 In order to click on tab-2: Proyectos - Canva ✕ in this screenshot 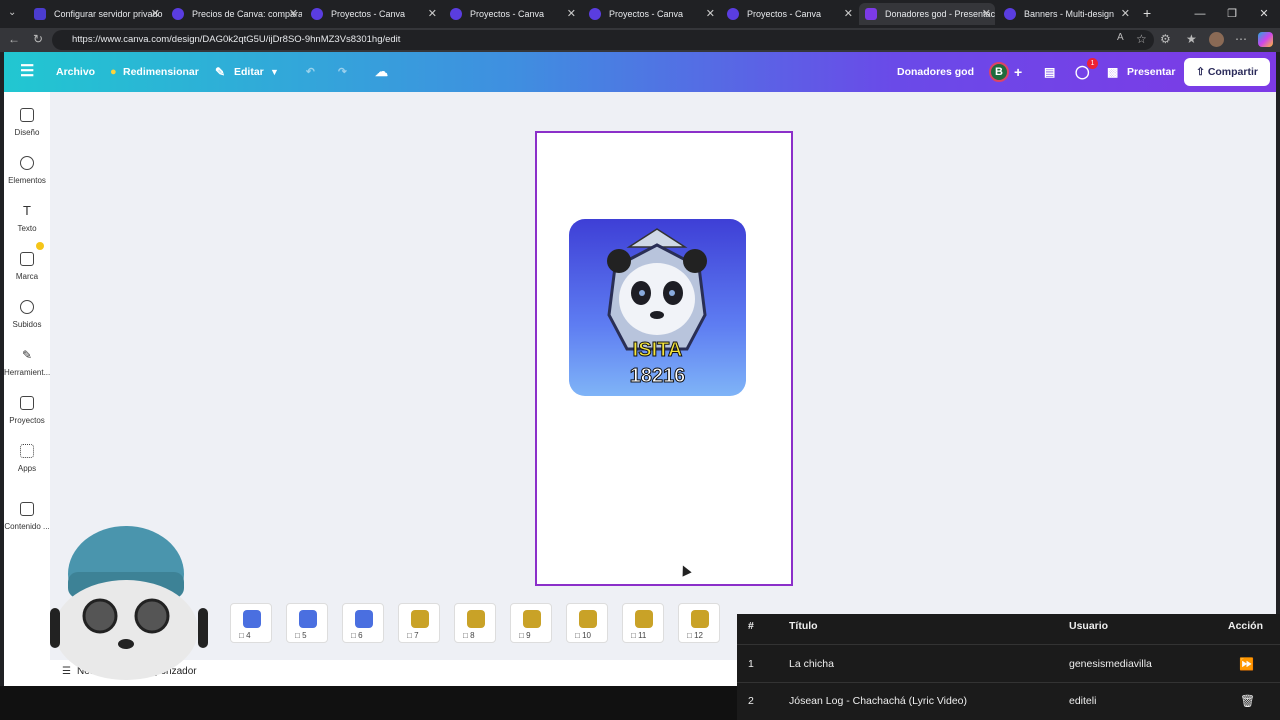, I will do `click(373, 14)`.